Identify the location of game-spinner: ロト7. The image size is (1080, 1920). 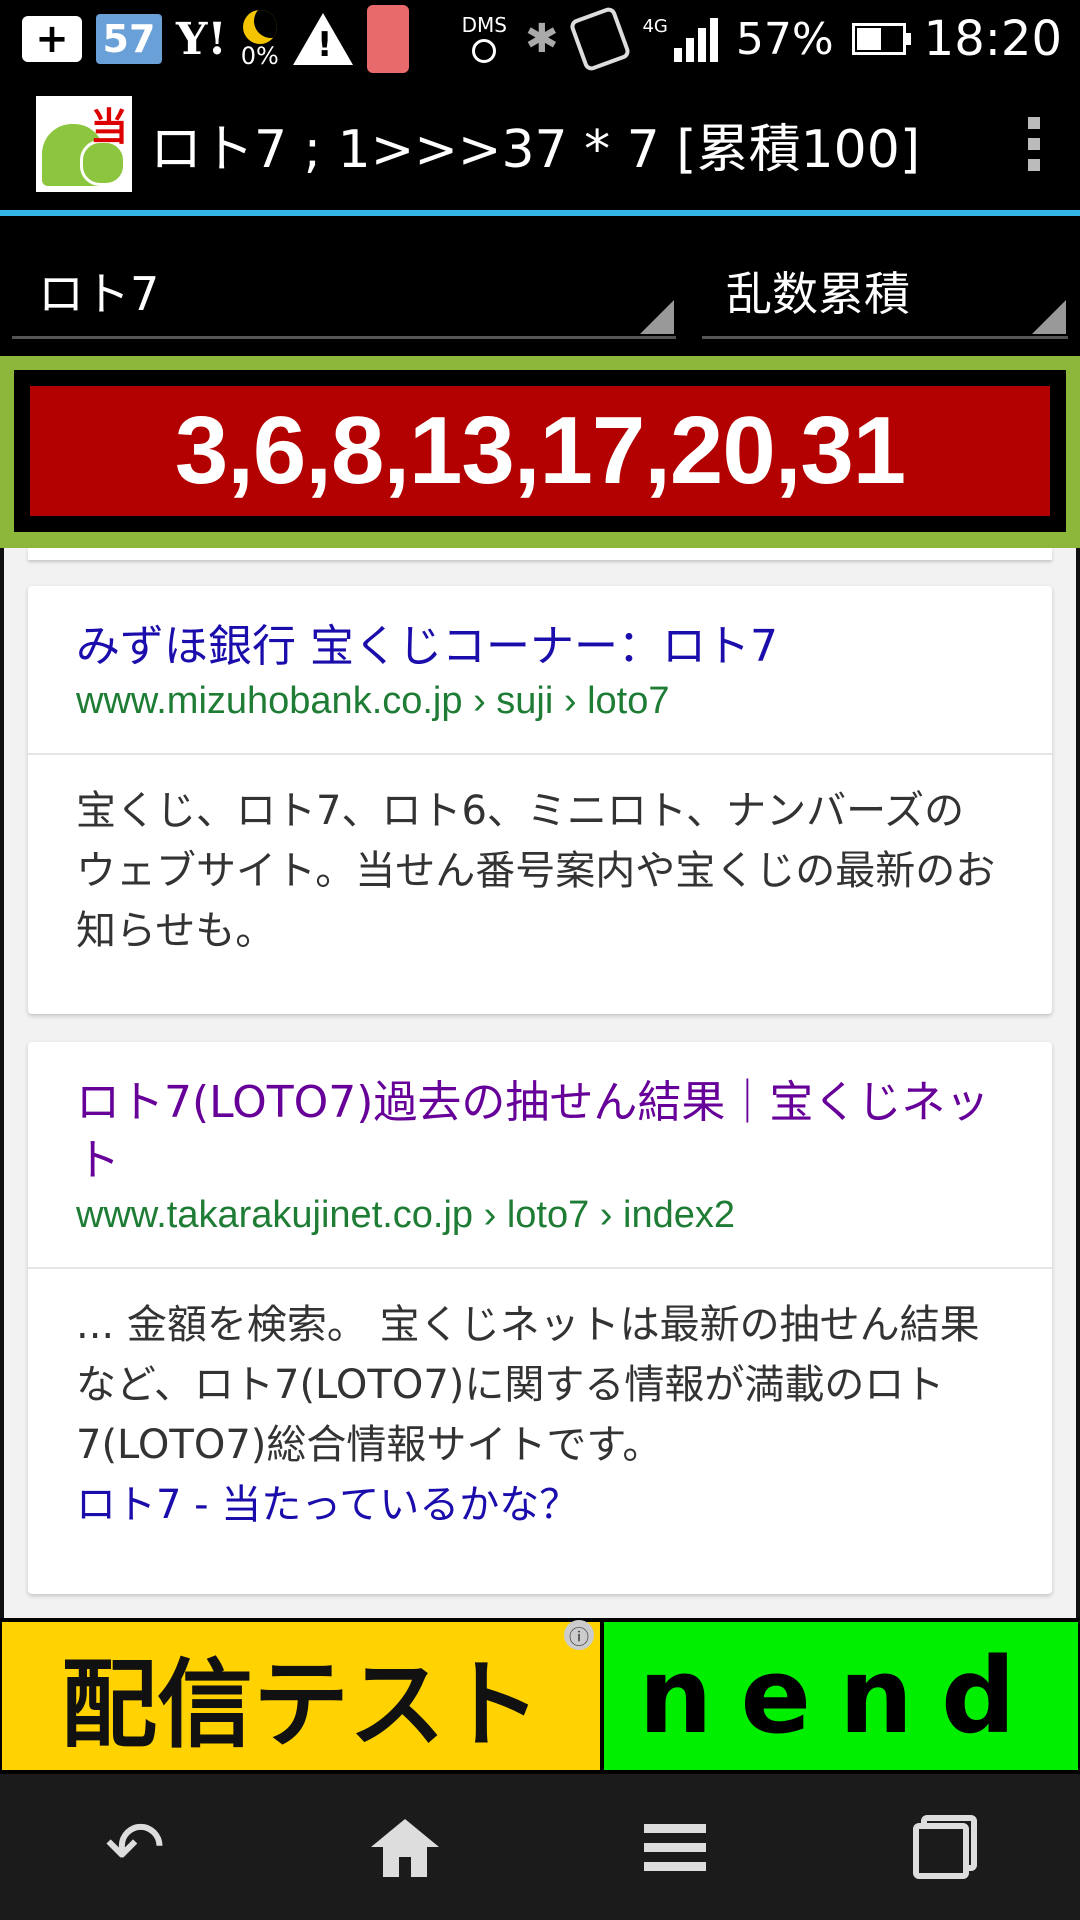
(344, 292).